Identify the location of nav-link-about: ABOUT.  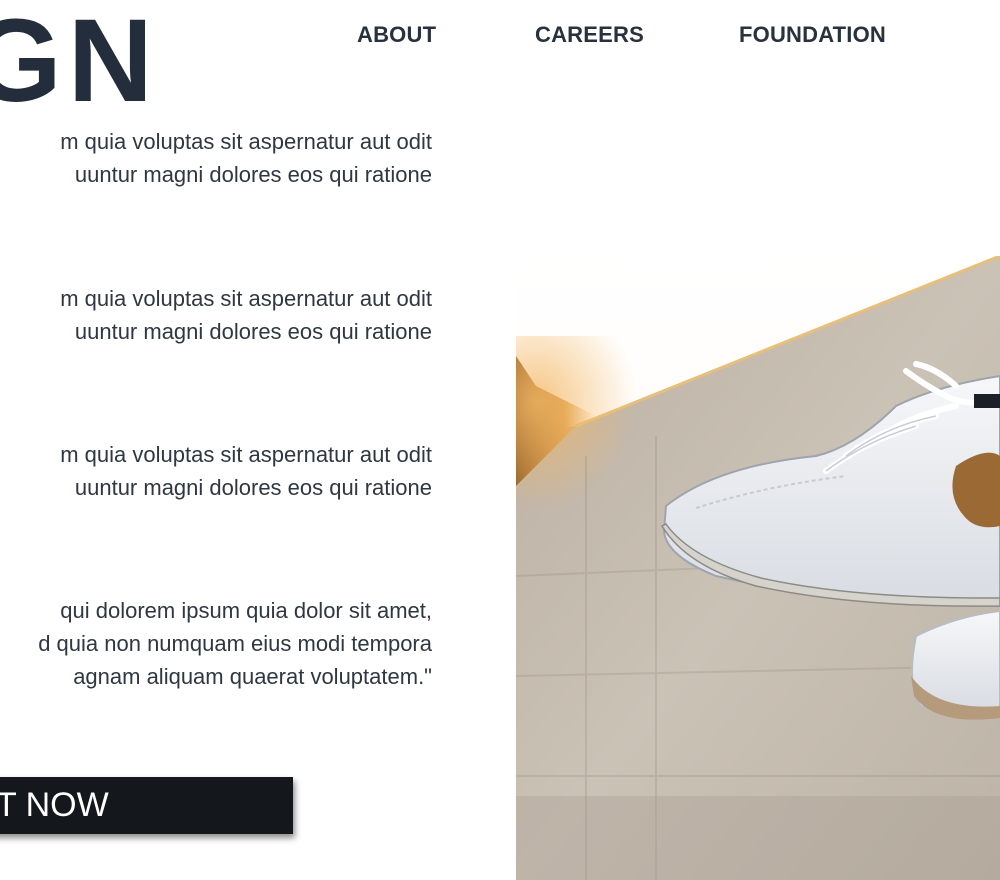
(396, 35).